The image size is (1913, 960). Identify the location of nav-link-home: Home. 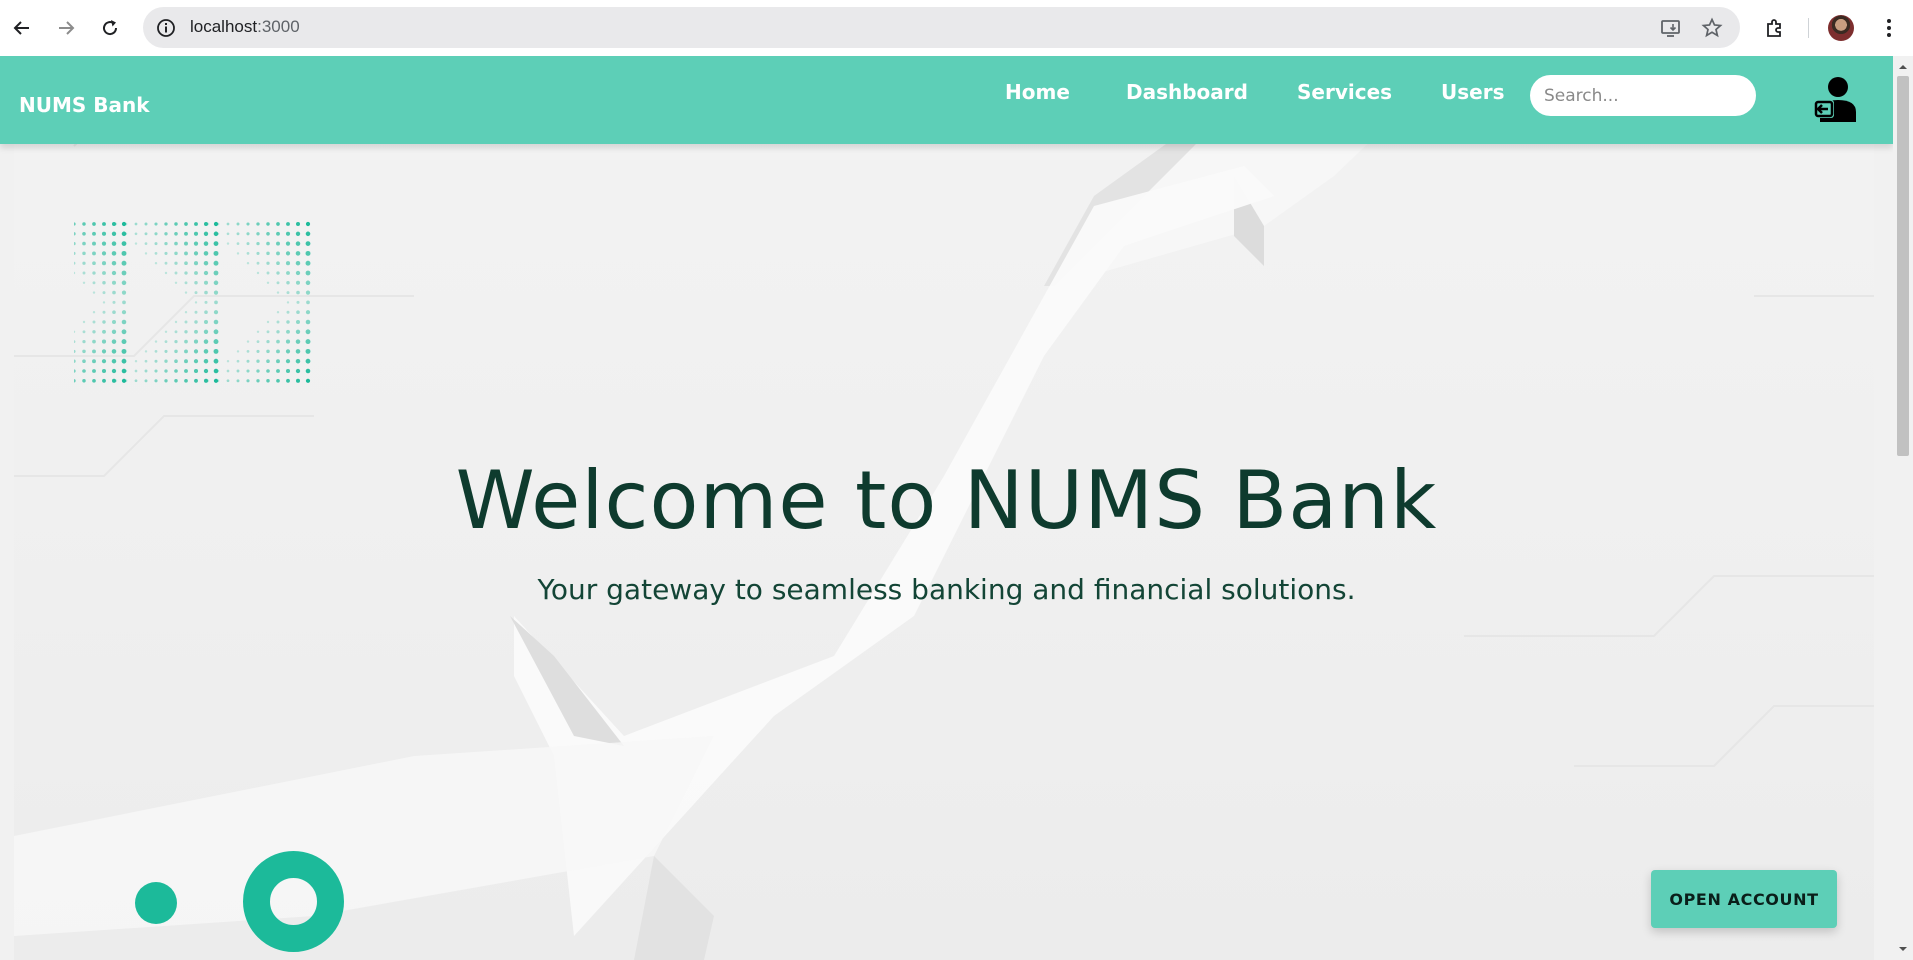
(1037, 92).